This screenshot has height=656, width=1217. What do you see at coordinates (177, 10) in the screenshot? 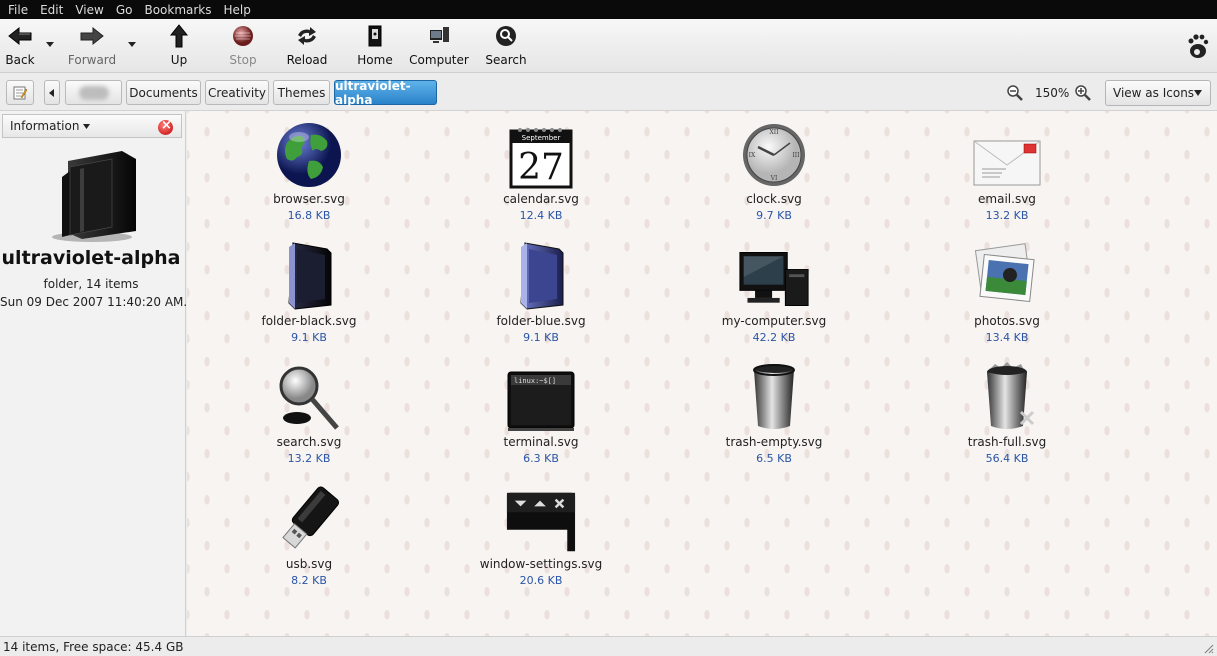
I see `menu-bookmarks: Bookmarks` at bounding box center [177, 10].